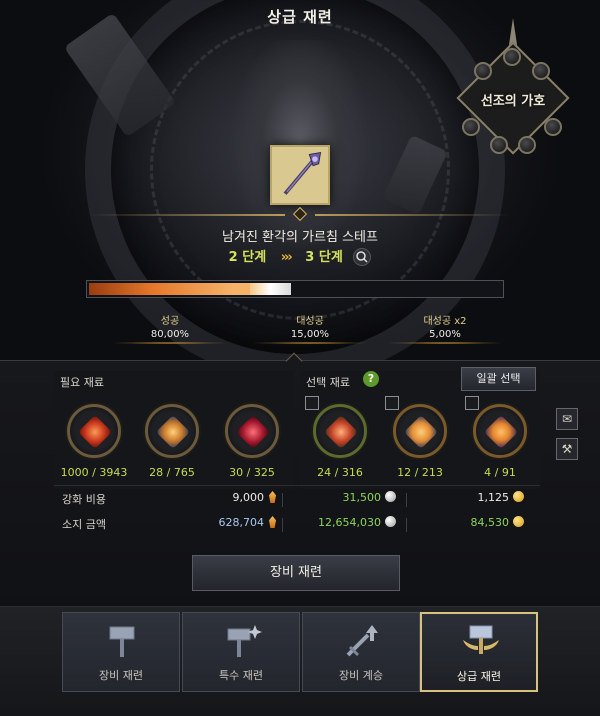 Image resolution: width=600 pixels, height=716 pixels. I want to click on item-divider, so click(300, 214).